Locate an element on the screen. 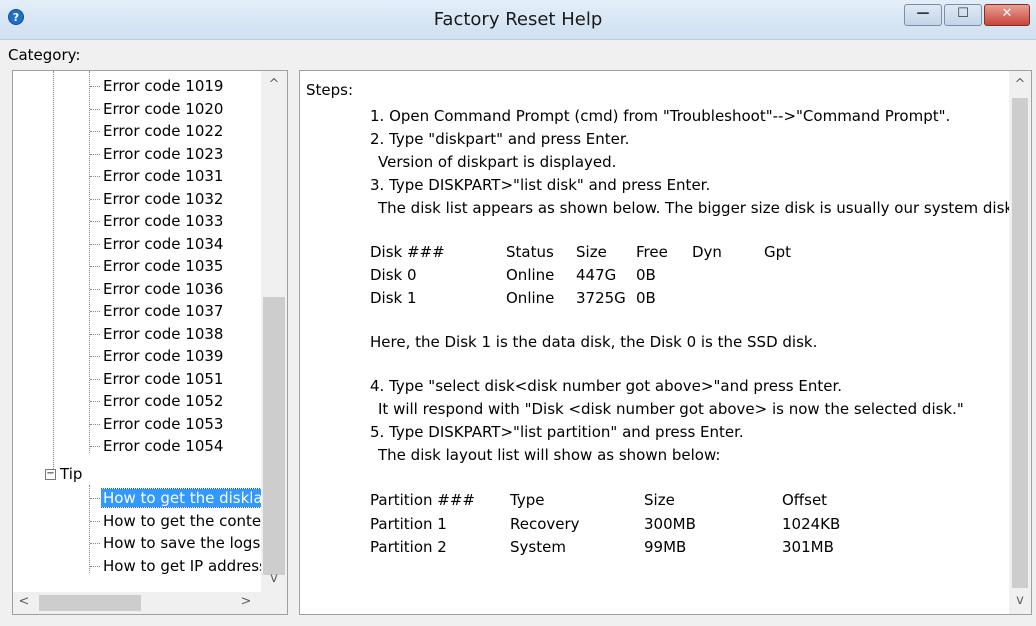 The width and height of the screenshot is (1036, 626). tree-item-error-code: Error code 1022 is located at coordinates (162, 131).